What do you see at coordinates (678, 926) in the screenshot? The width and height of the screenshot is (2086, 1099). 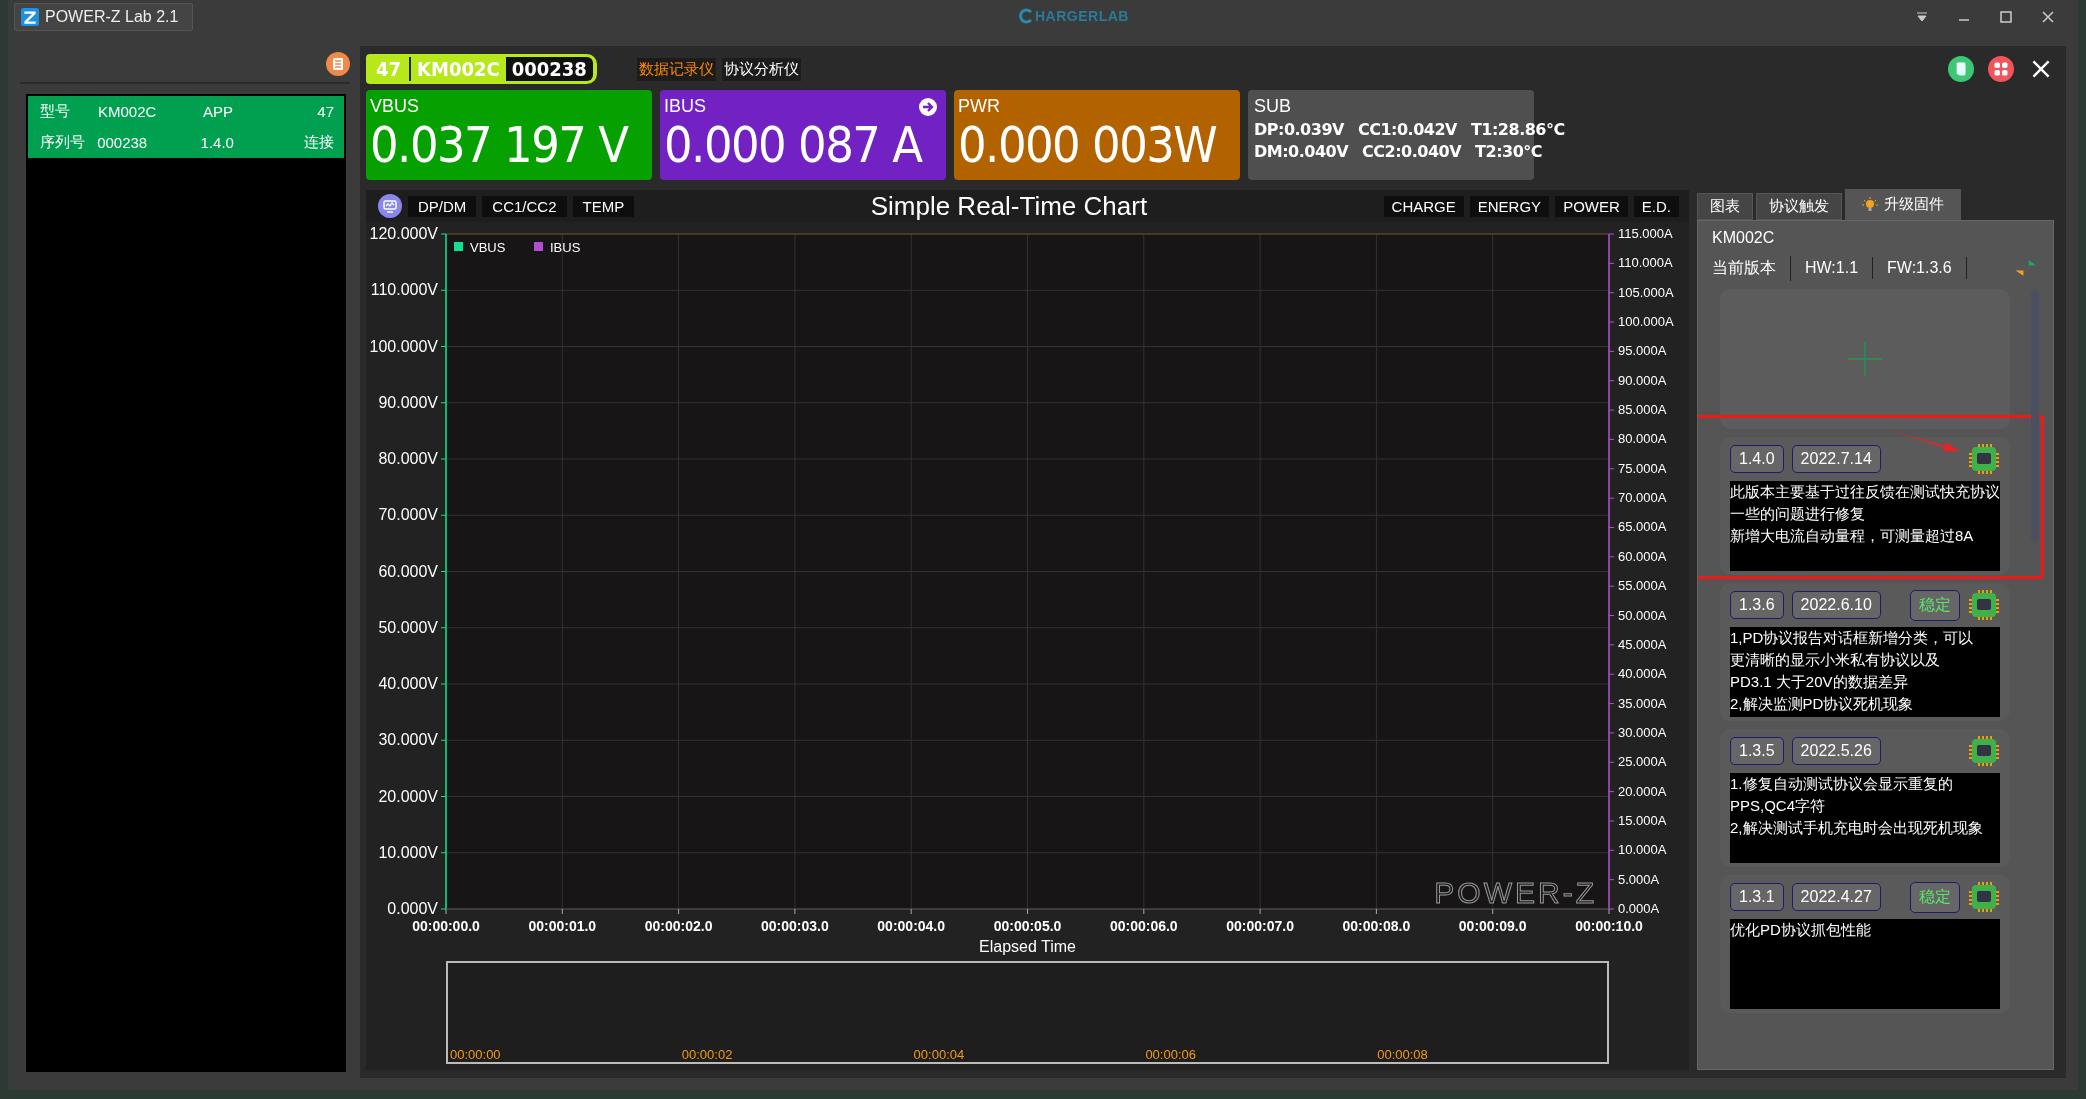 I see `axis-label: 00:00:02.0` at bounding box center [678, 926].